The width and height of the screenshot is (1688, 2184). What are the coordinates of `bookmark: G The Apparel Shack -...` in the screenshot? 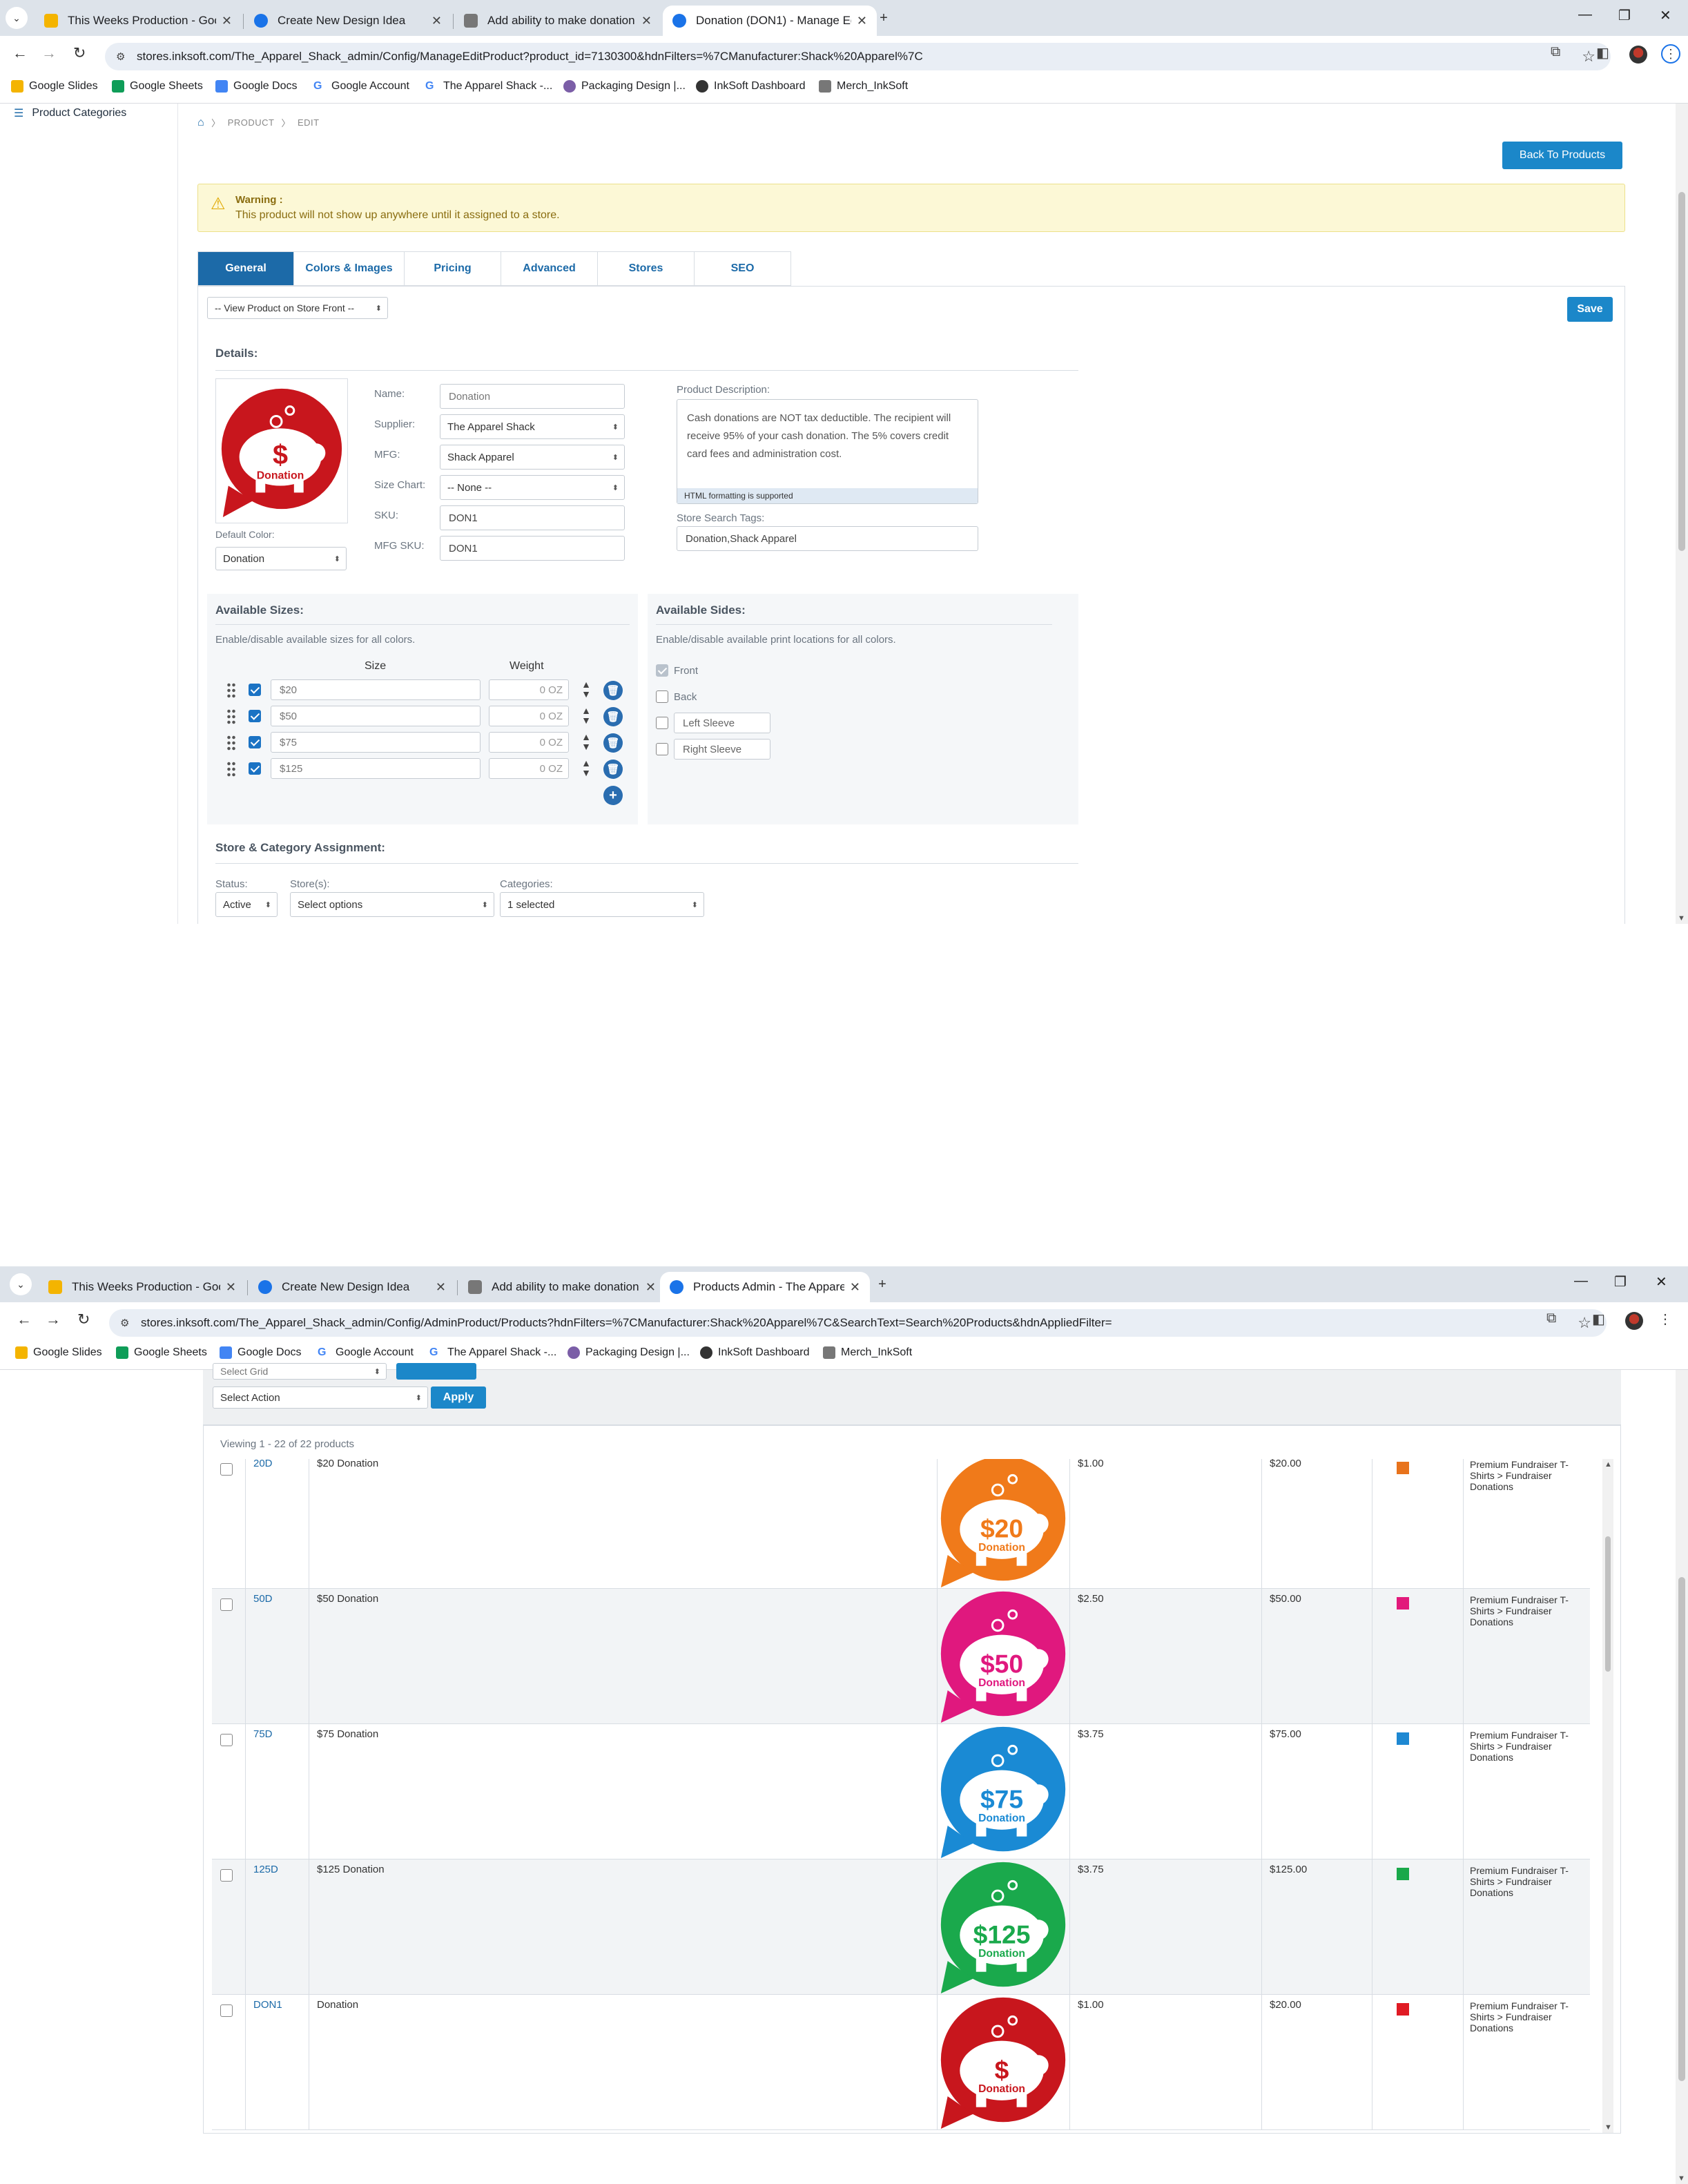 It's located at (488, 86).